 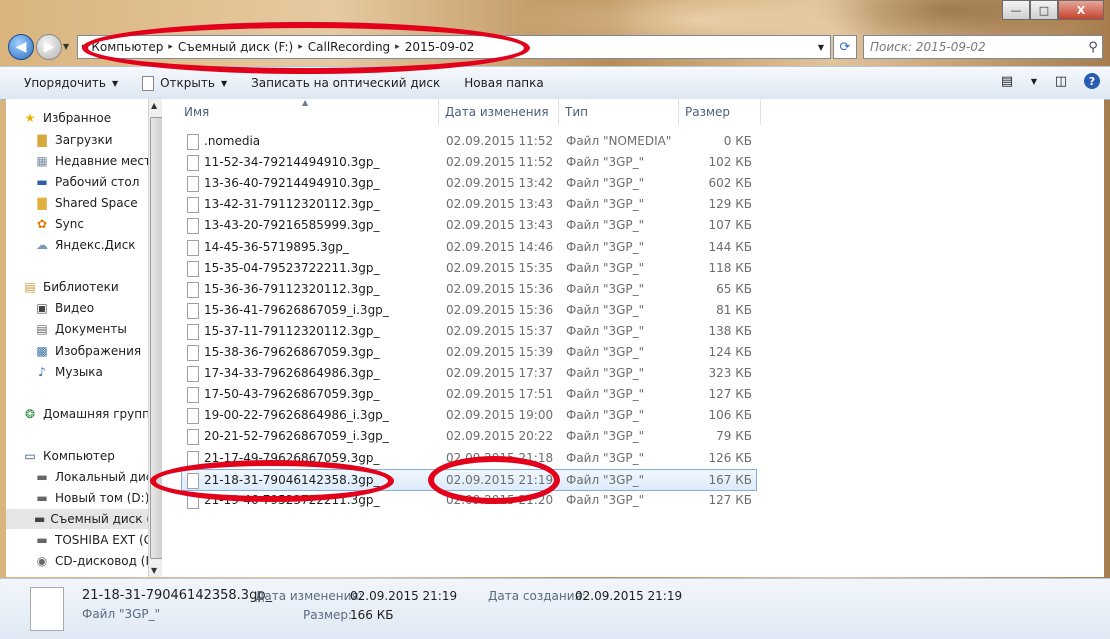 What do you see at coordinates (77, 519) in the screenshot?
I see `nav-removable-disk: ▬ Съемный диск (` at bounding box center [77, 519].